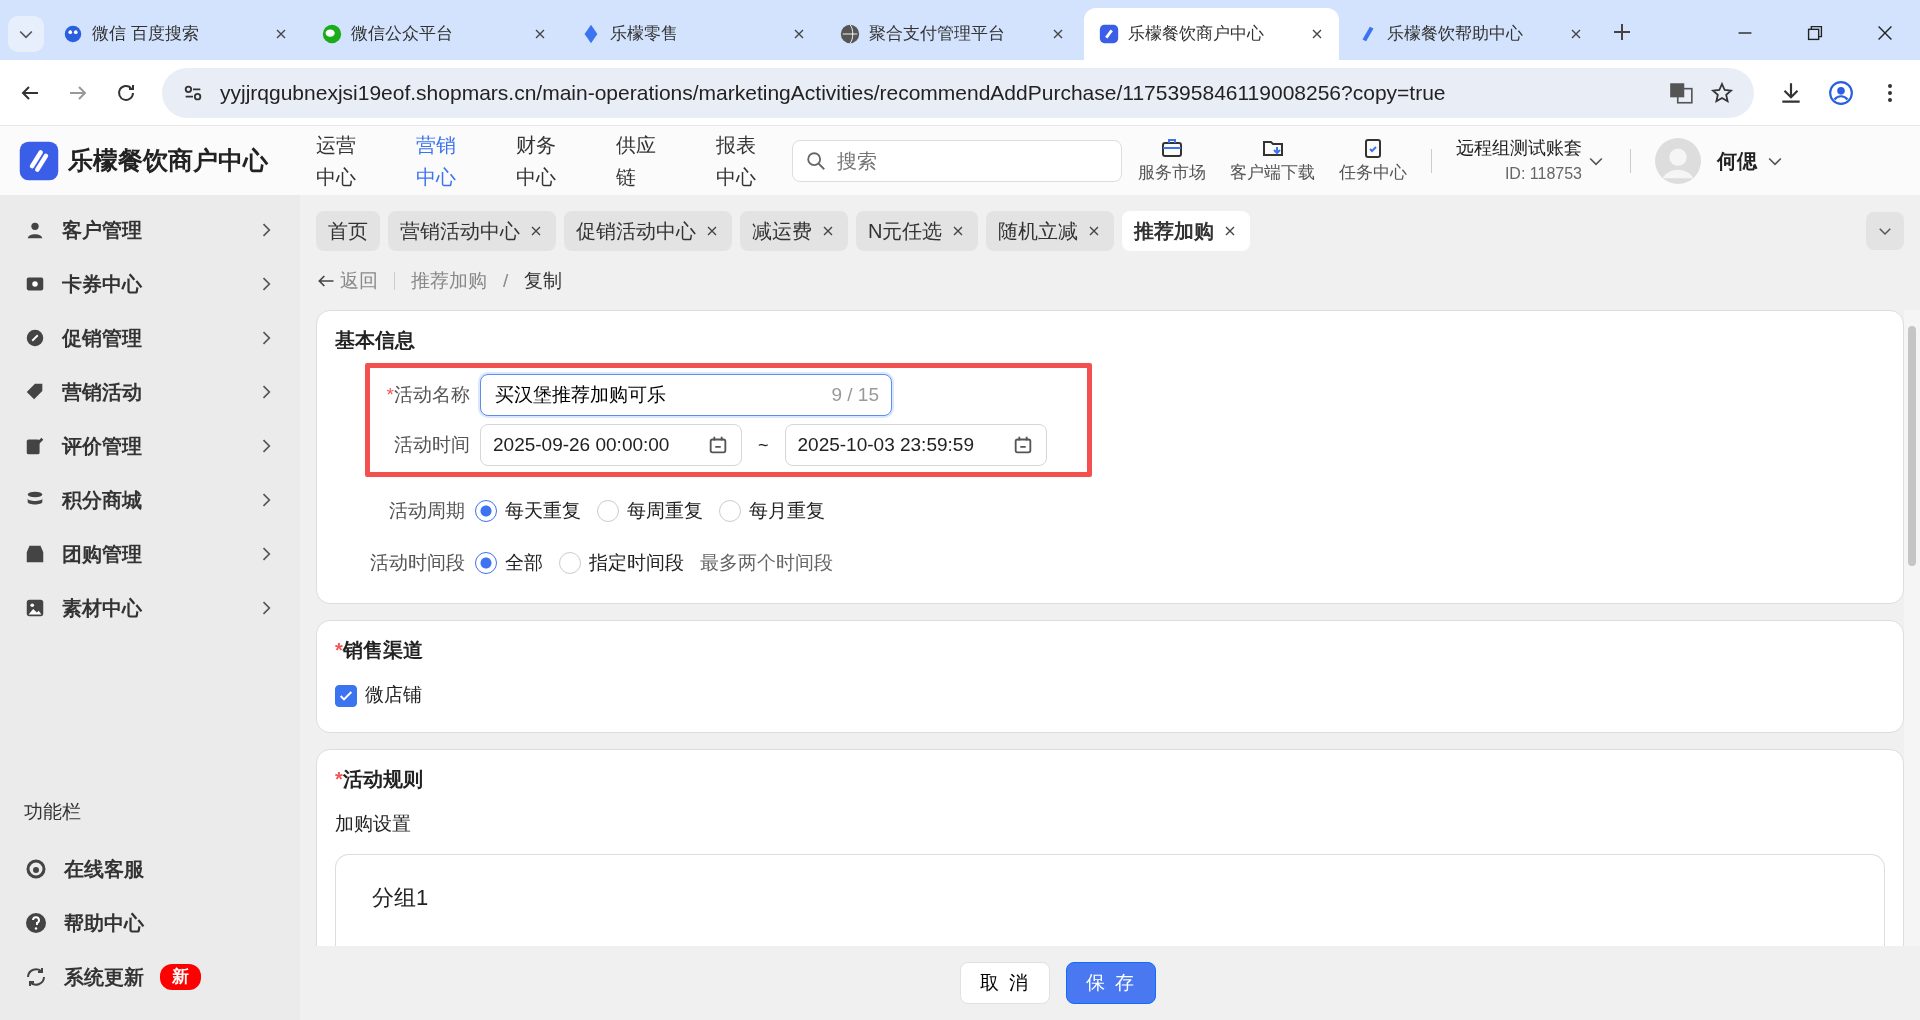  Describe the element at coordinates (382, 779) in the screenshot. I see `section-title: 活动规则` at that location.